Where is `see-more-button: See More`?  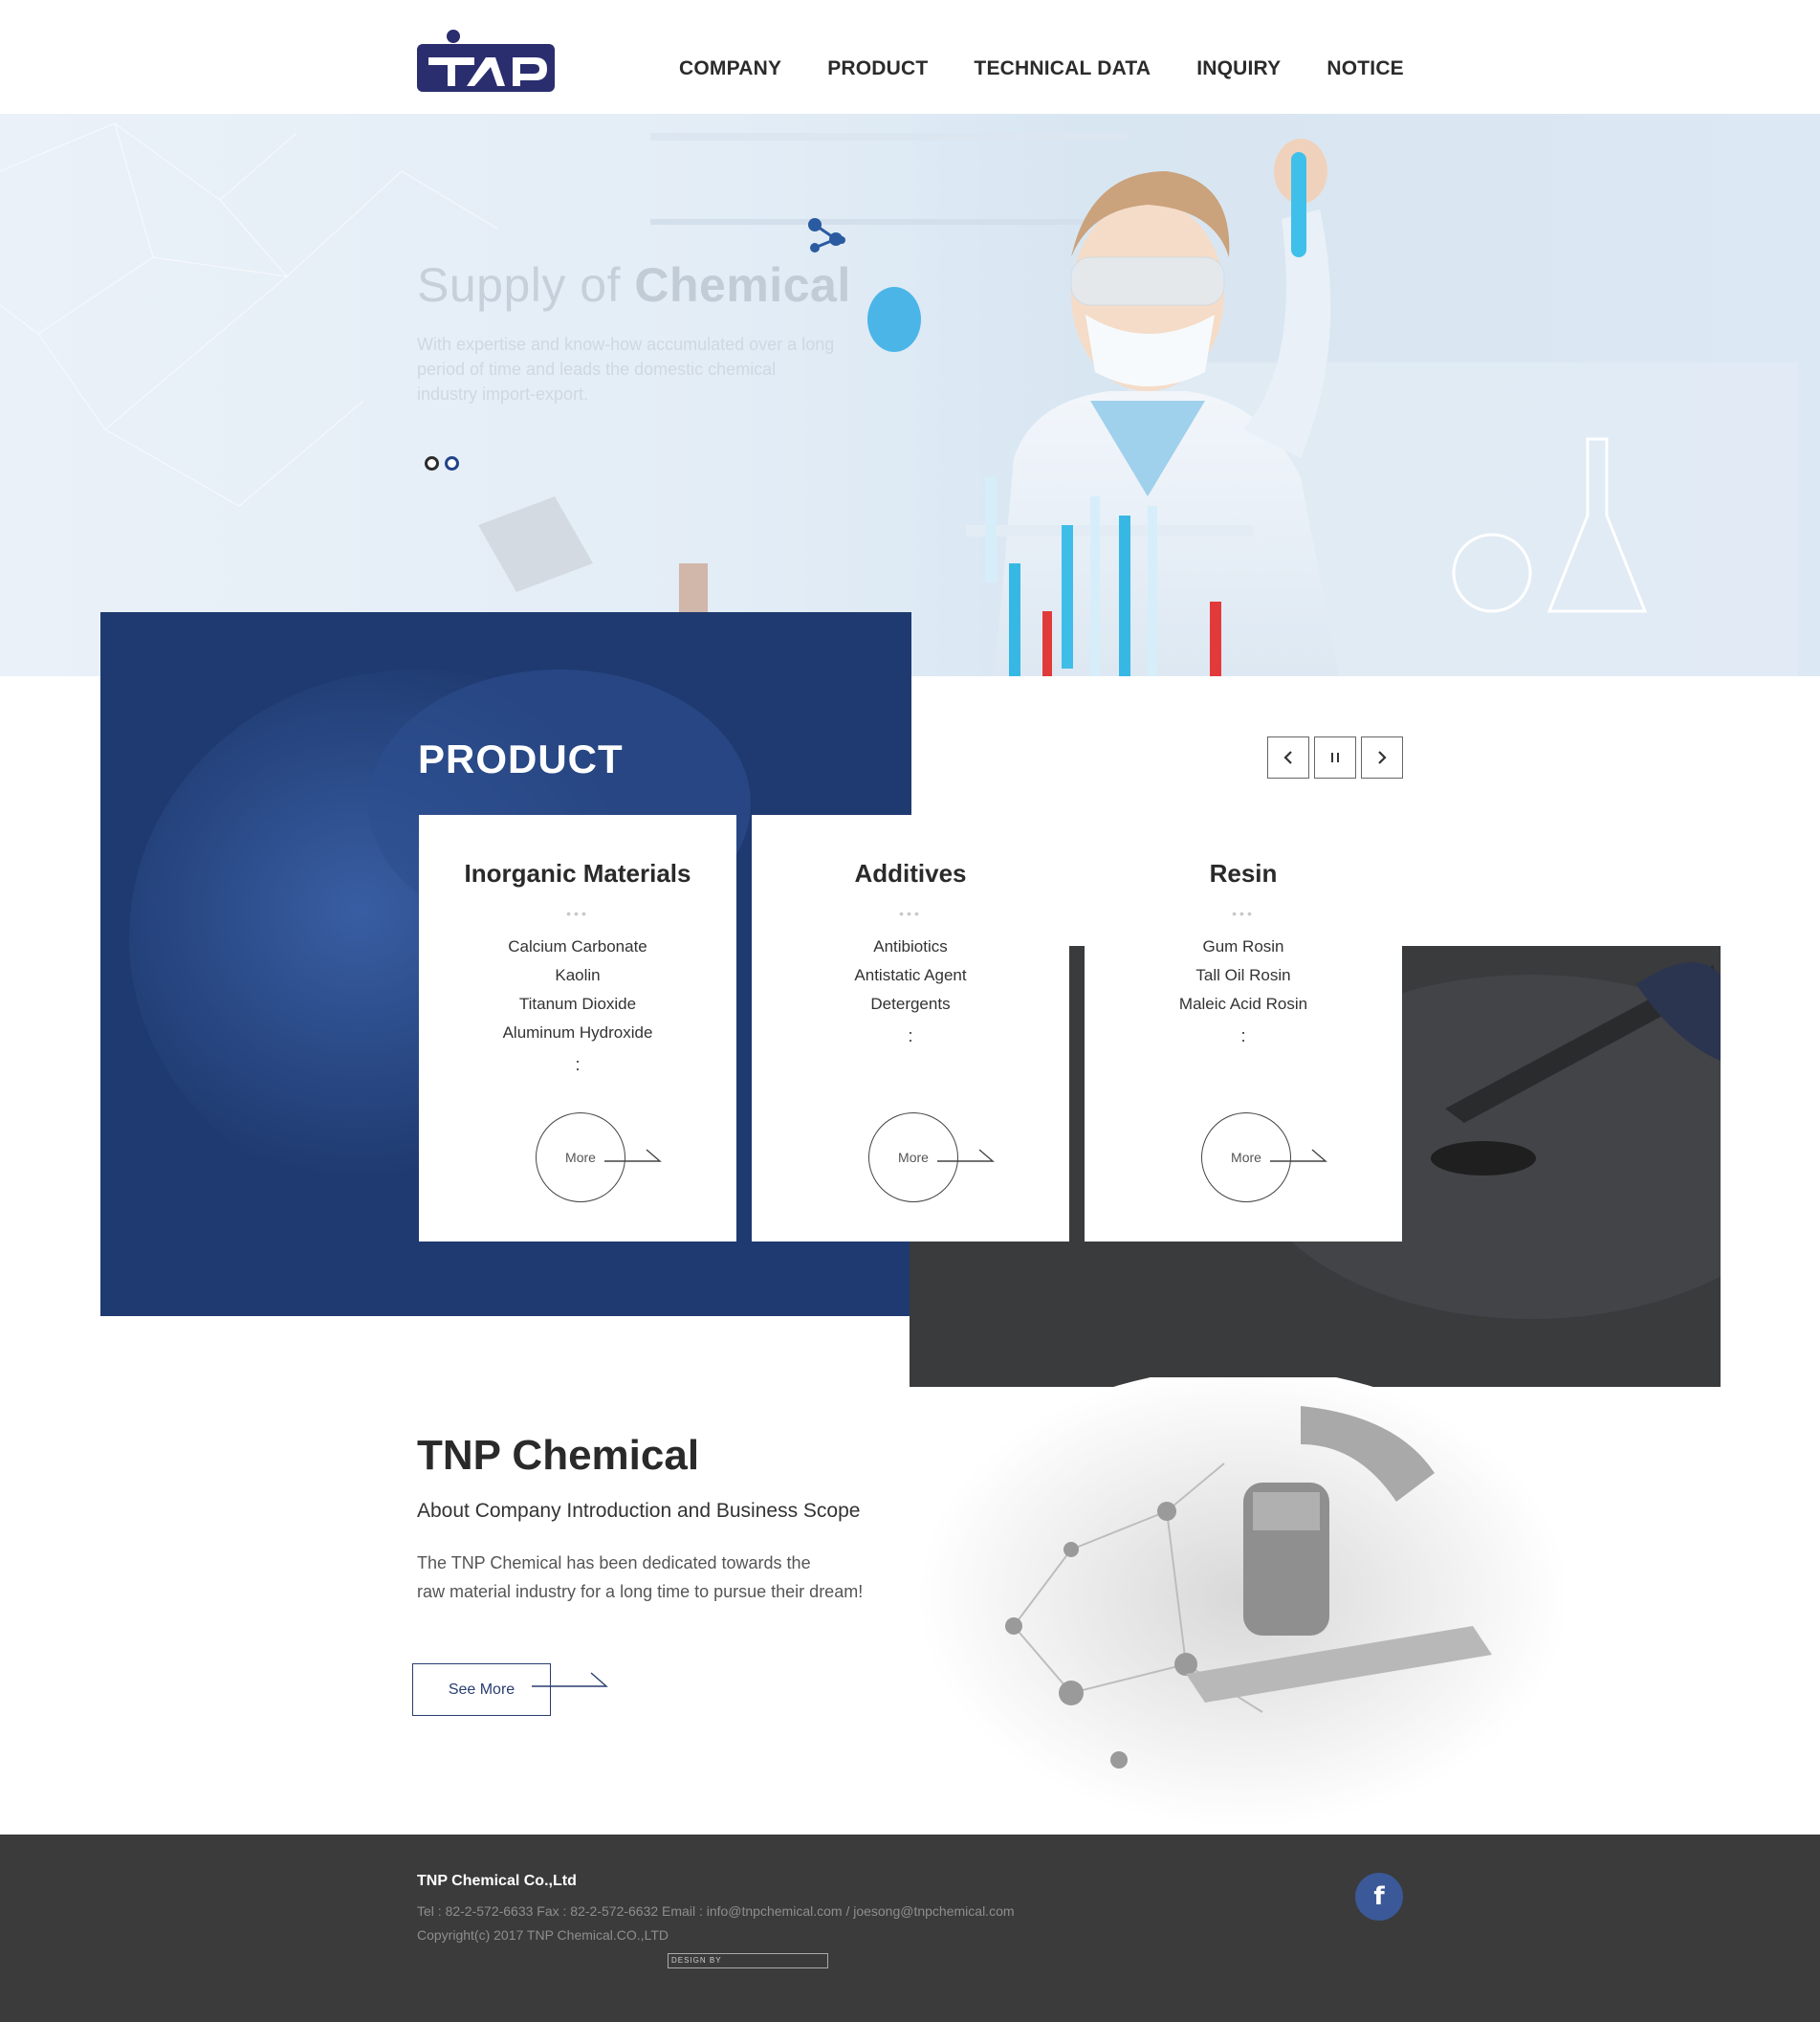
see-more-button: See More is located at coordinates (482, 1690).